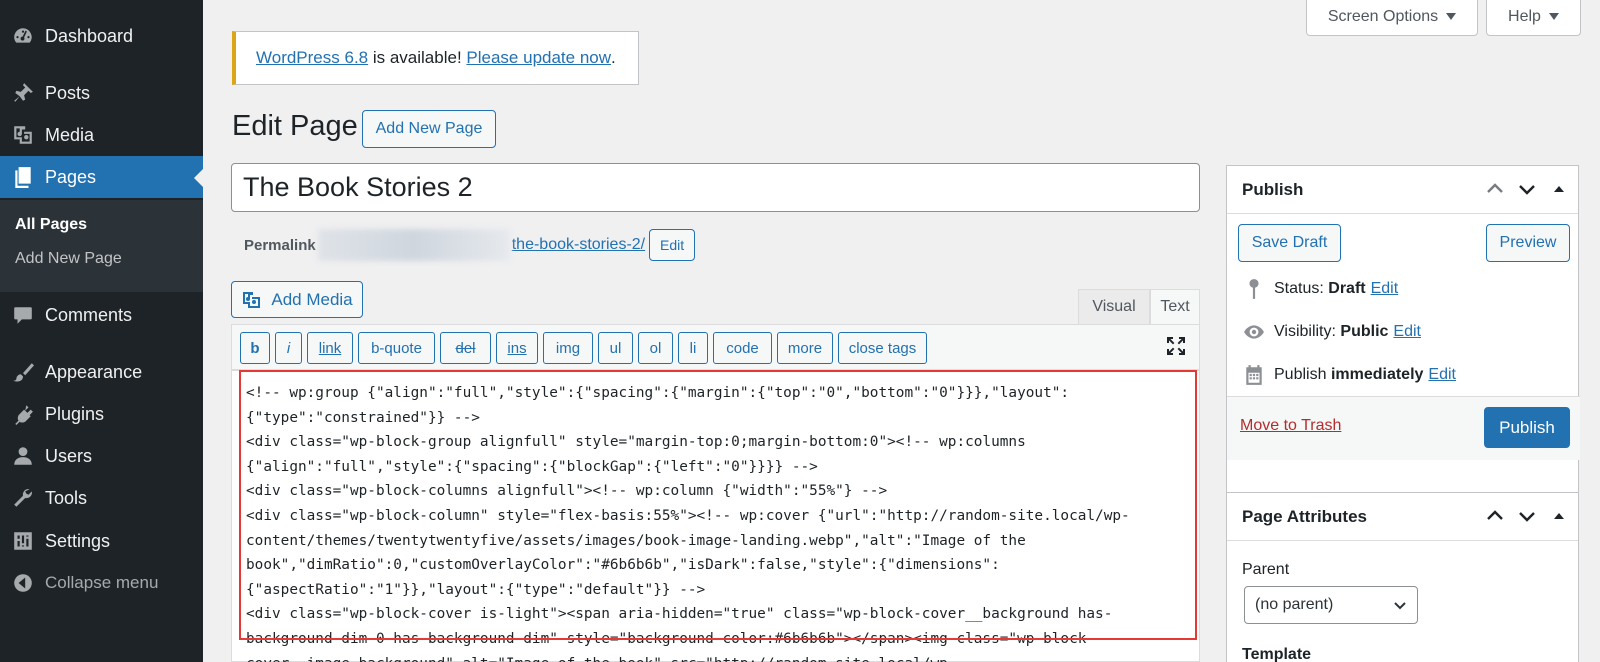 The image size is (1600, 662). I want to click on qt-img-button: img, so click(568, 348).